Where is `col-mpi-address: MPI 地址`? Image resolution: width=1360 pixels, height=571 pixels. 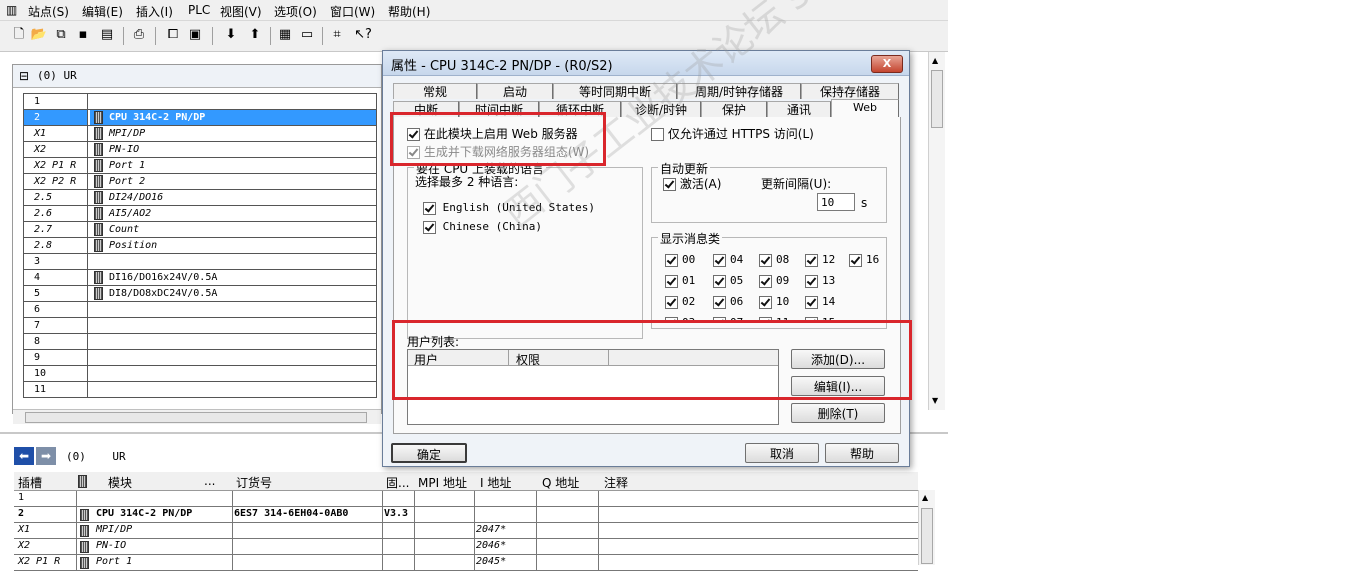 col-mpi-address: MPI 地址 is located at coordinates (442, 482).